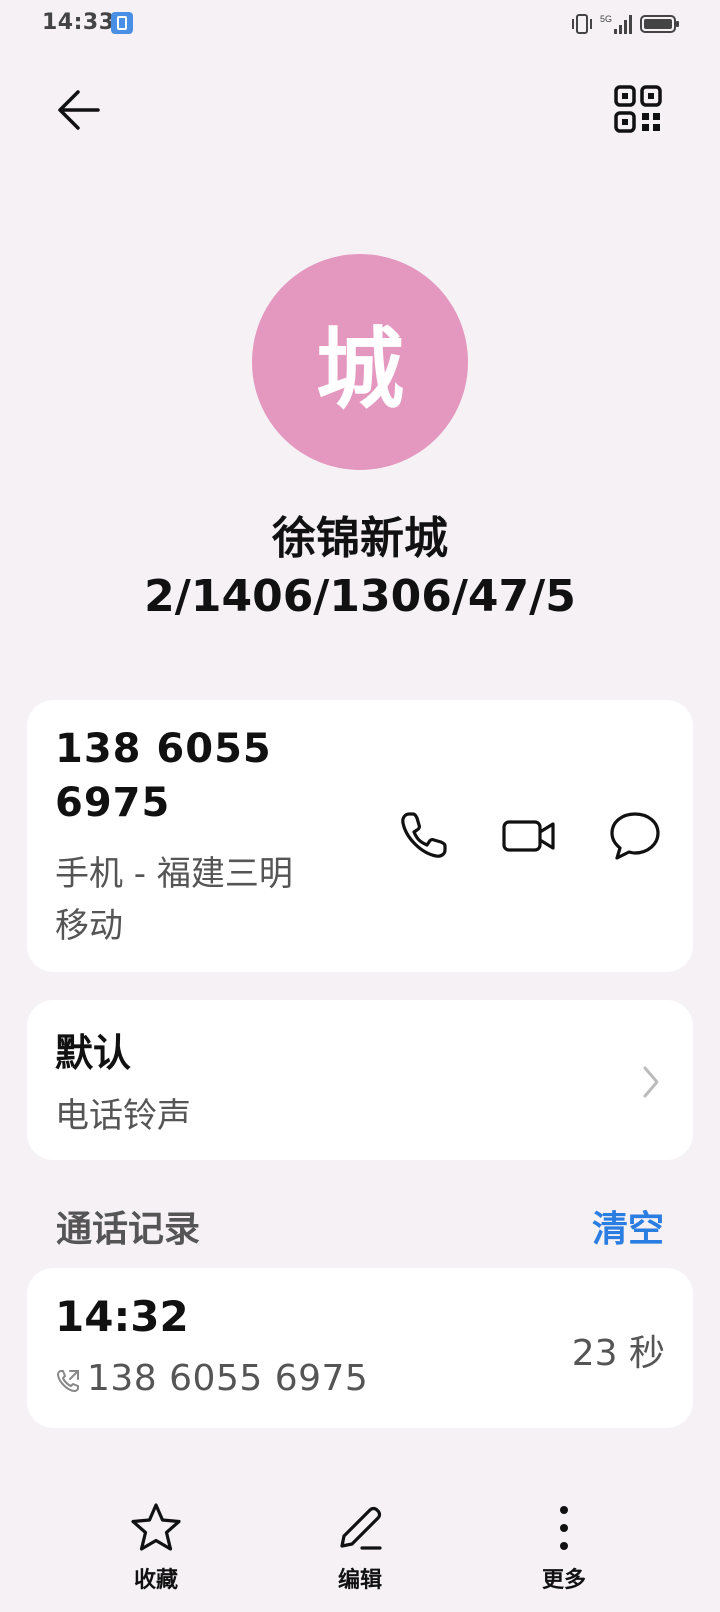 The width and height of the screenshot is (720, 1612). Describe the element at coordinates (563, 1580) in the screenshot. I see `more-label: 更多` at that location.